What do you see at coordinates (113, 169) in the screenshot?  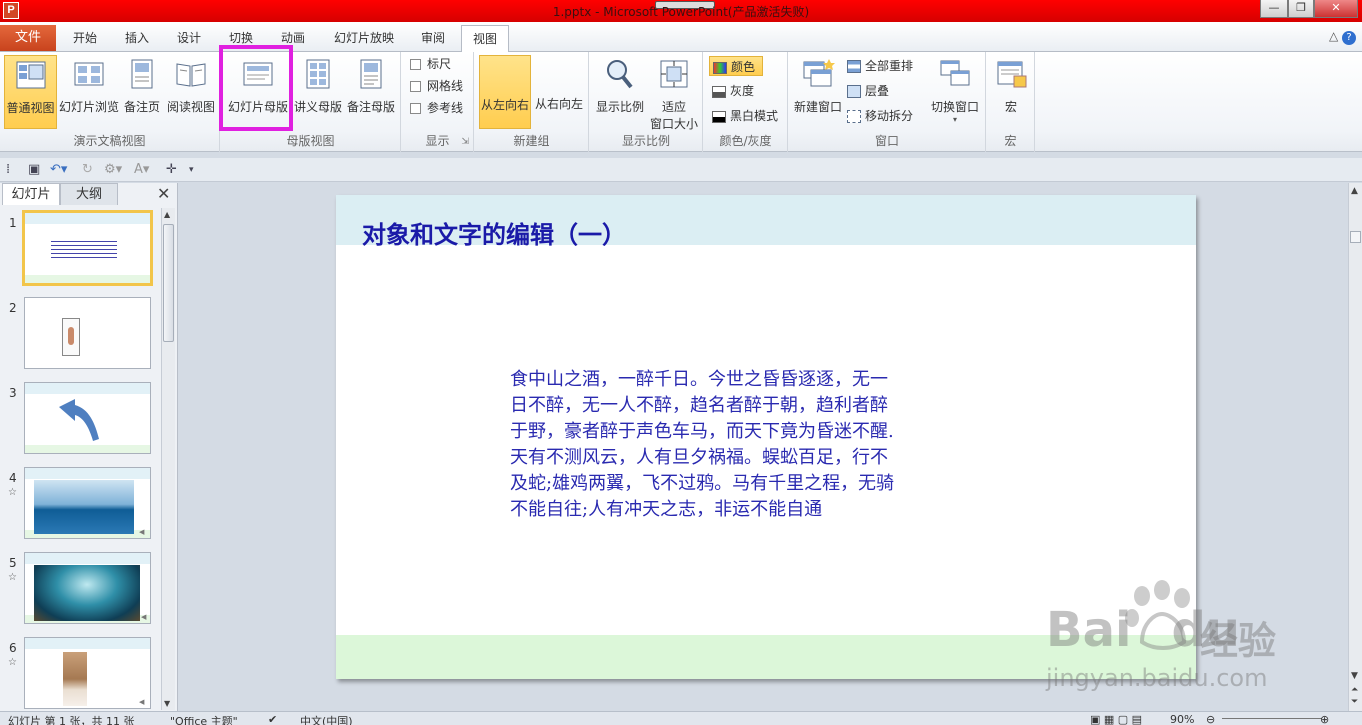 I see `customize-icon: ⚙▾` at bounding box center [113, 169].